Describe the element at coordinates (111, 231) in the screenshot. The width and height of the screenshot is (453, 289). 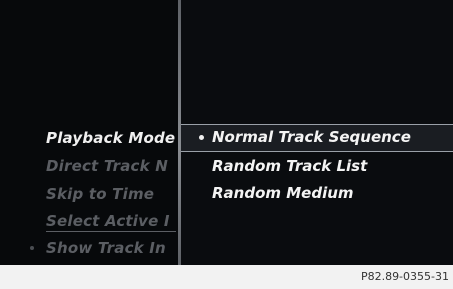
I see `menu-item-underline` at that location.